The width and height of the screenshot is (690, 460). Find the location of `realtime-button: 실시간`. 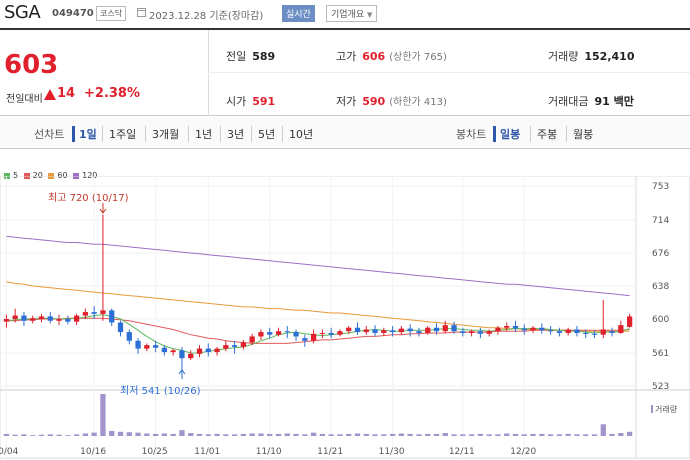

realtime-button: 실시간 is located at coordinates (298, 13).